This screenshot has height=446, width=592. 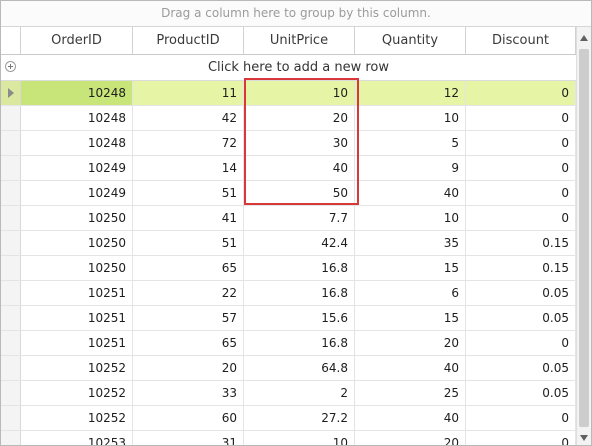 I want to click on cell-productid: 41, so click(x=188, y=218).